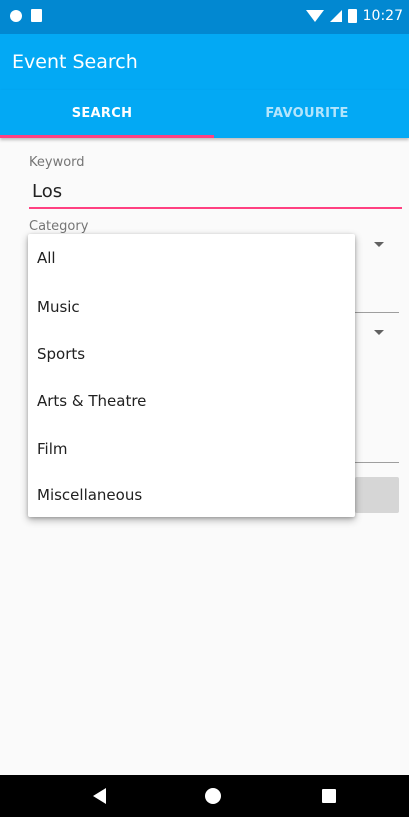  Describe the element at coordinates (89, 495) in the screenshot. I see `dropdown-option-miscellaneous: Miscellaneous` at that location.